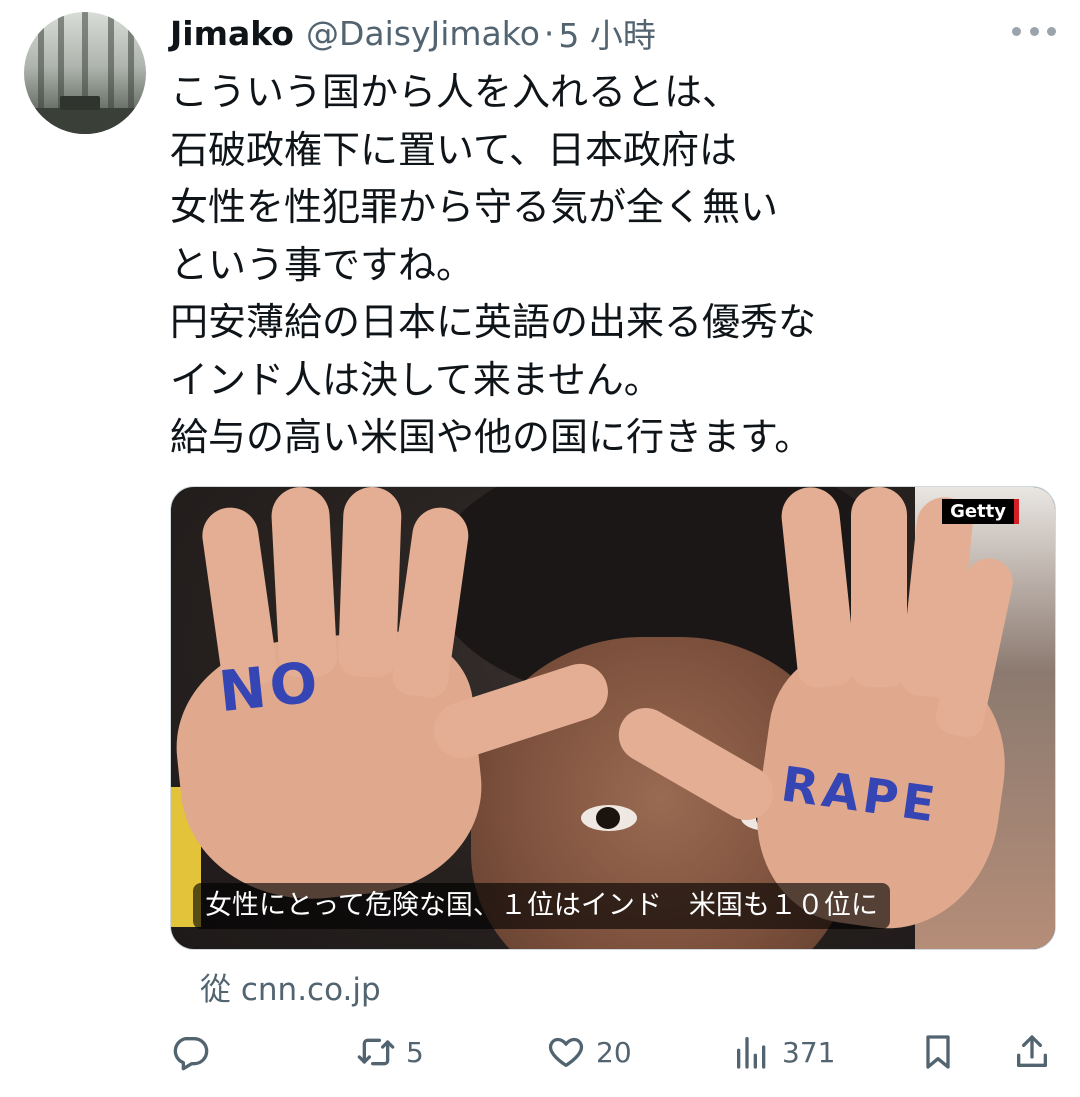 The height and width of the screenshot is (1097, 1080). What do you see at coordinates (376, 1052) in the screenshot?
I see `retweet-icon` at bounding box center [376, 1052].